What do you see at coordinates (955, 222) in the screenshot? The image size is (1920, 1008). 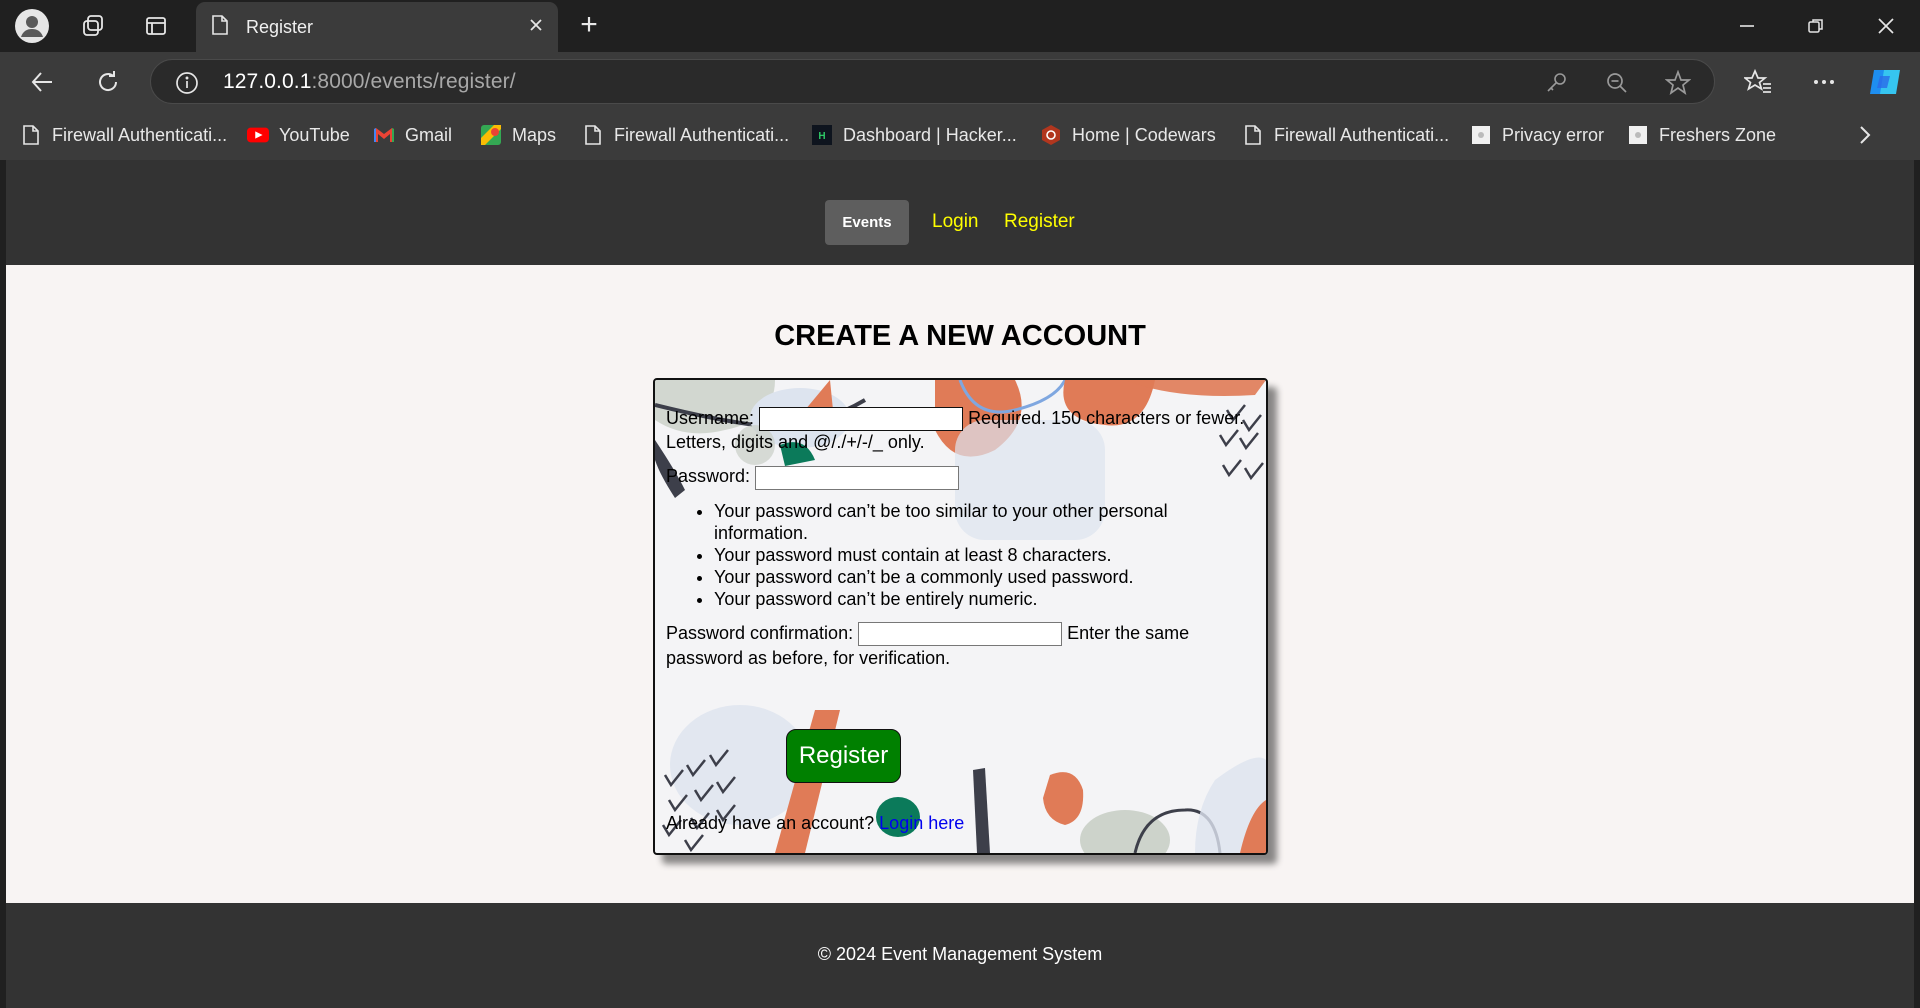 I see `nav-login-link: Login` at bounding box center [955, 222].